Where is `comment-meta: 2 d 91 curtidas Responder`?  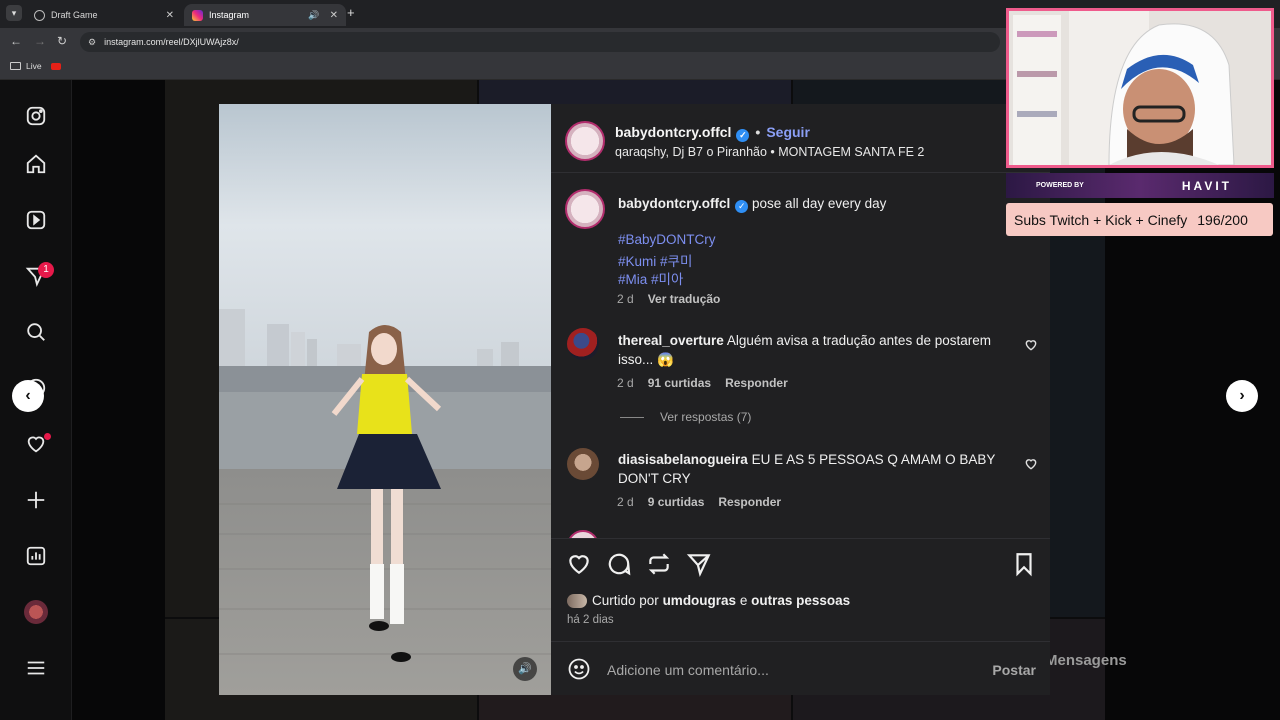 comment-meta: 2 d 91 curtidas Responder is located at coordinates (709, 383).